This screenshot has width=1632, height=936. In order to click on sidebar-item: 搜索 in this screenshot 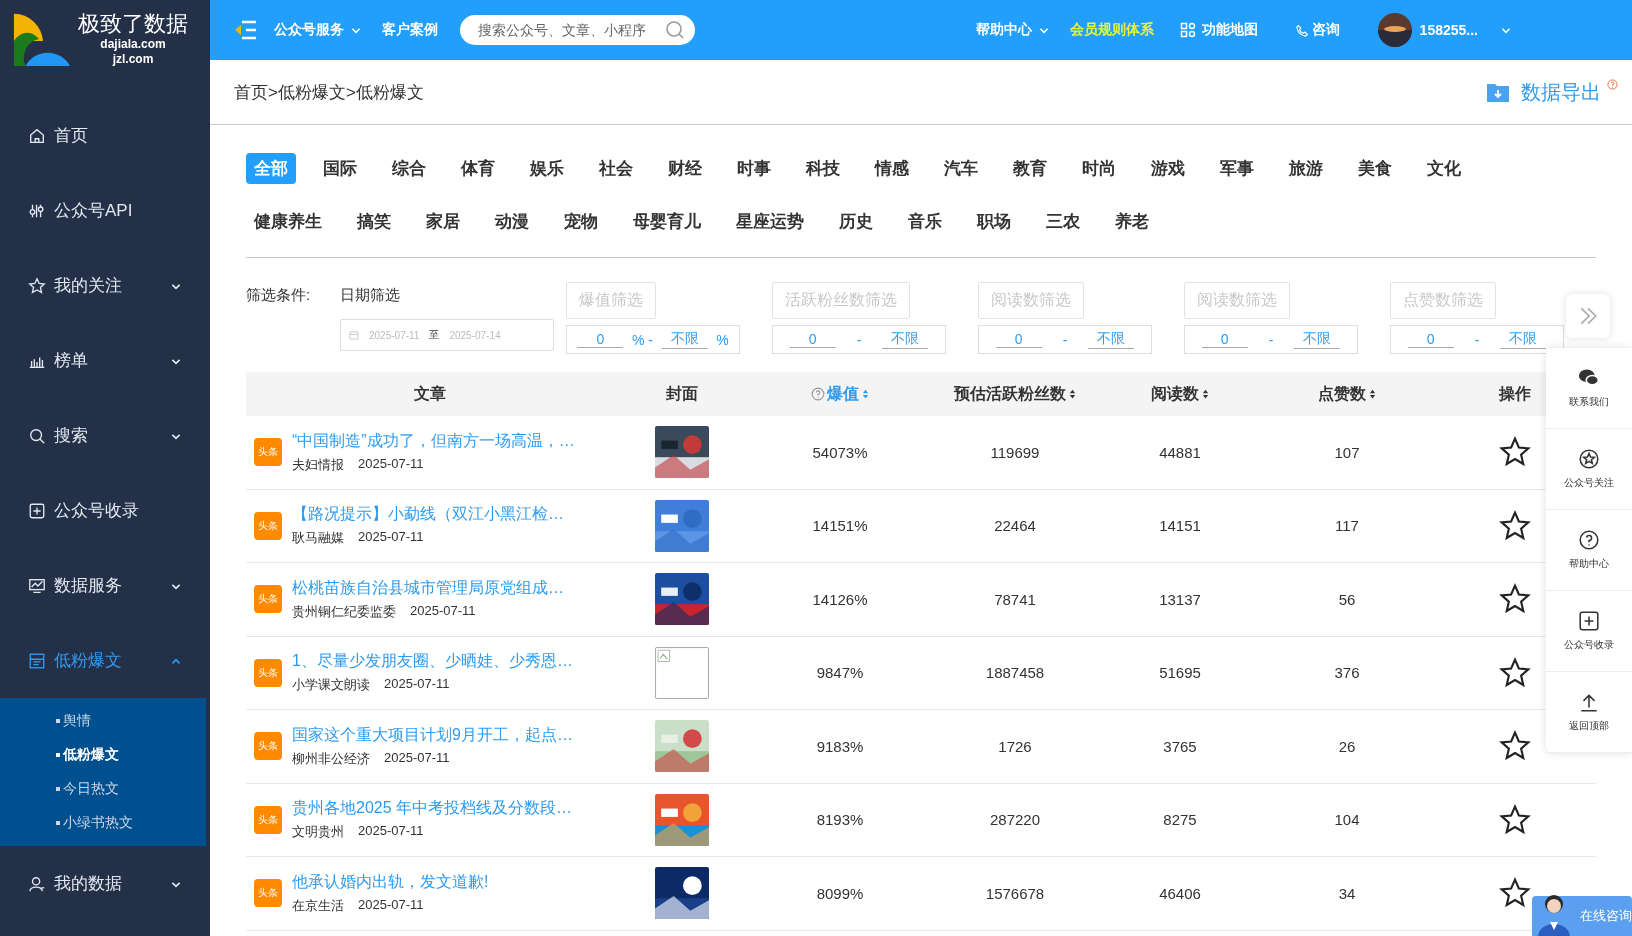, I will do `click(105, 435)`.